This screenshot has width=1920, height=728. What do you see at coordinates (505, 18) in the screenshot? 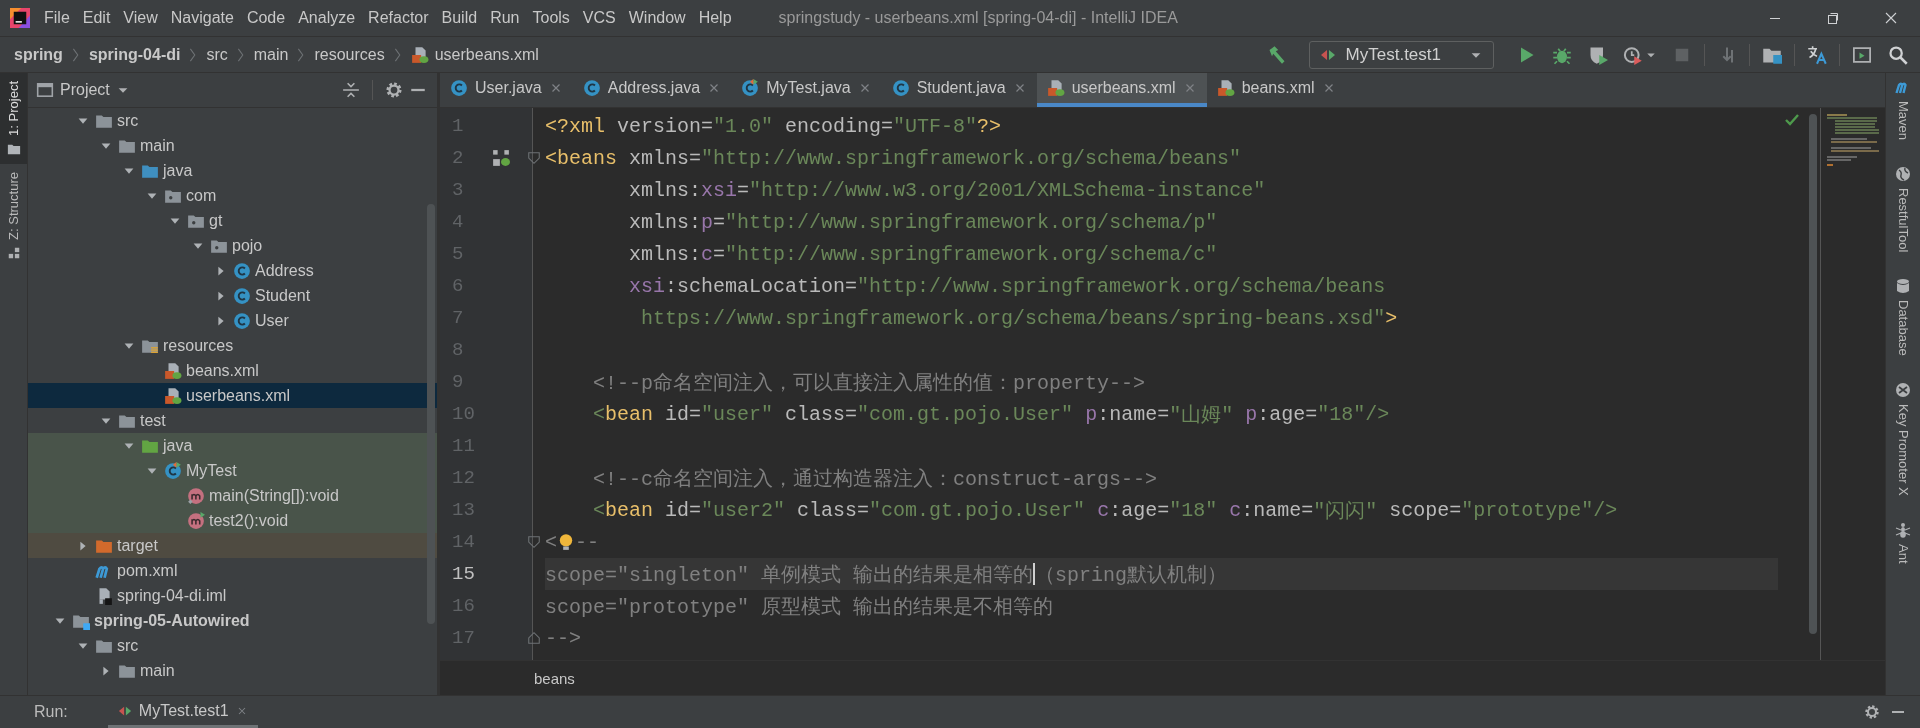
I see `menu-item: Run` at bounding box center [505, 18].